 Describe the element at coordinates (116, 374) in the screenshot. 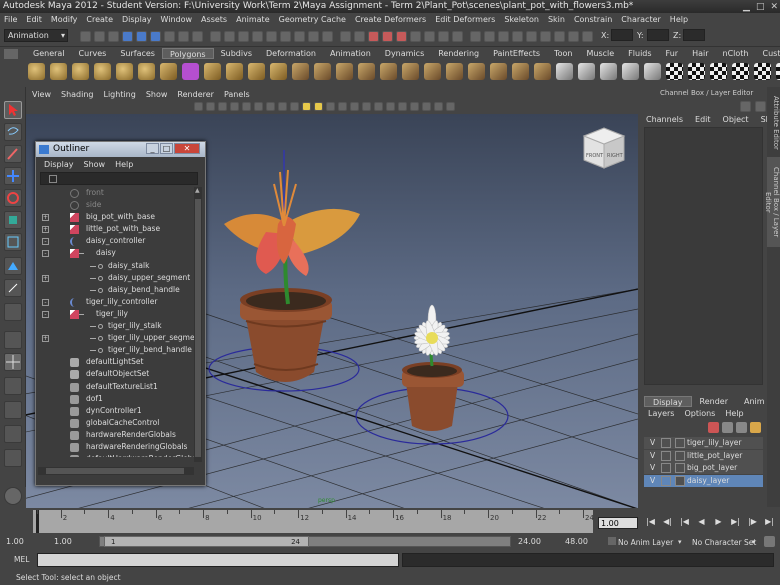

I see `outliner-item: defaultObjectSet` at that location.